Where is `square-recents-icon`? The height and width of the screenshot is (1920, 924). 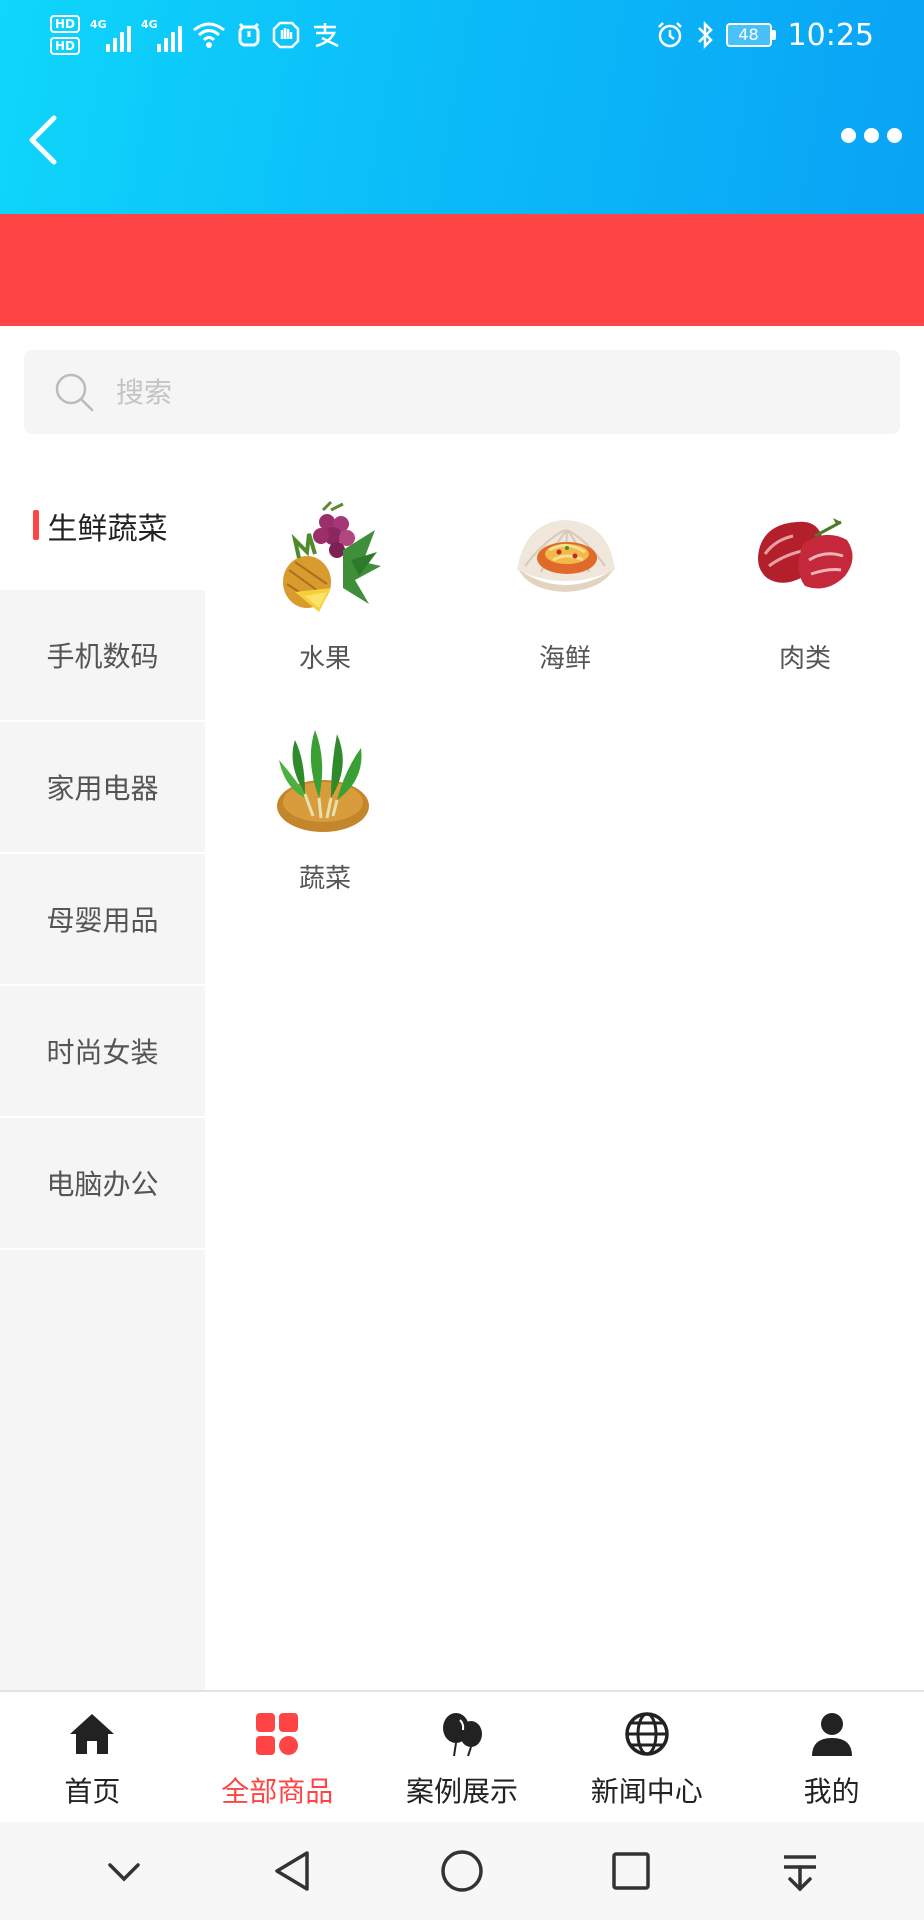
square-recents-icon is located at coordinates (631, 1871).